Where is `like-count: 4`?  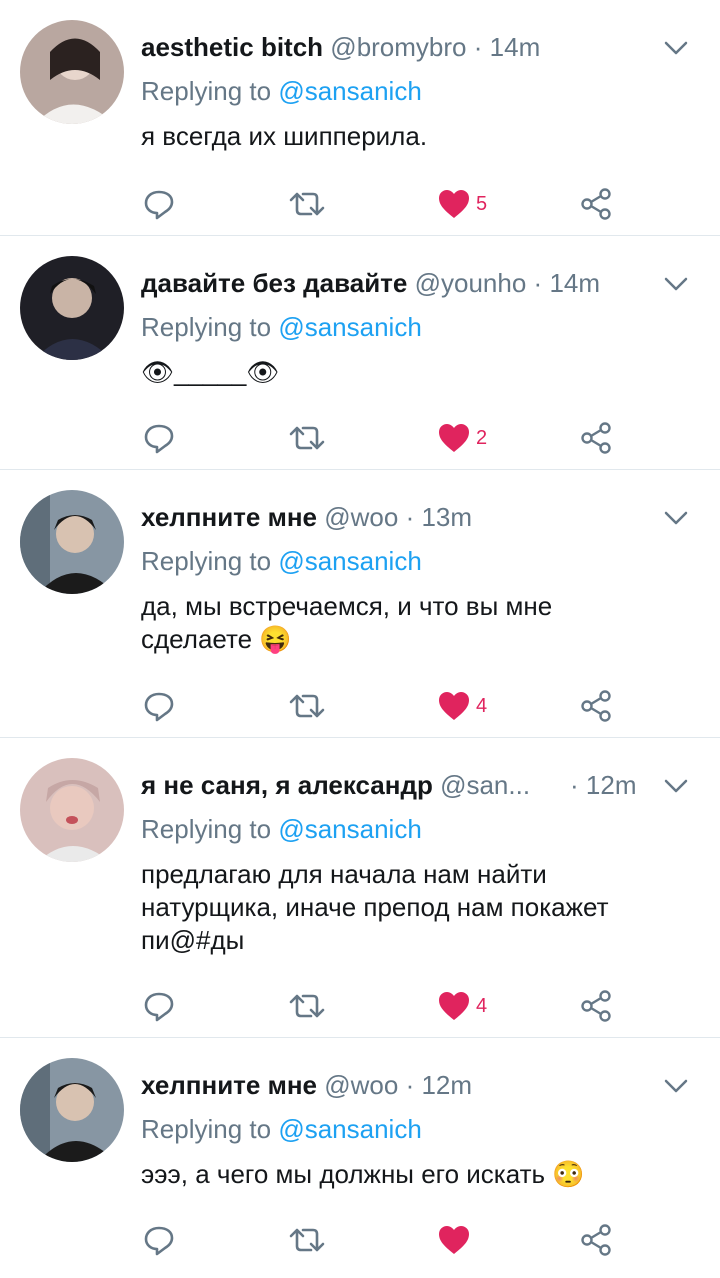
like-count: 4 is located at coordinates (482, 705).